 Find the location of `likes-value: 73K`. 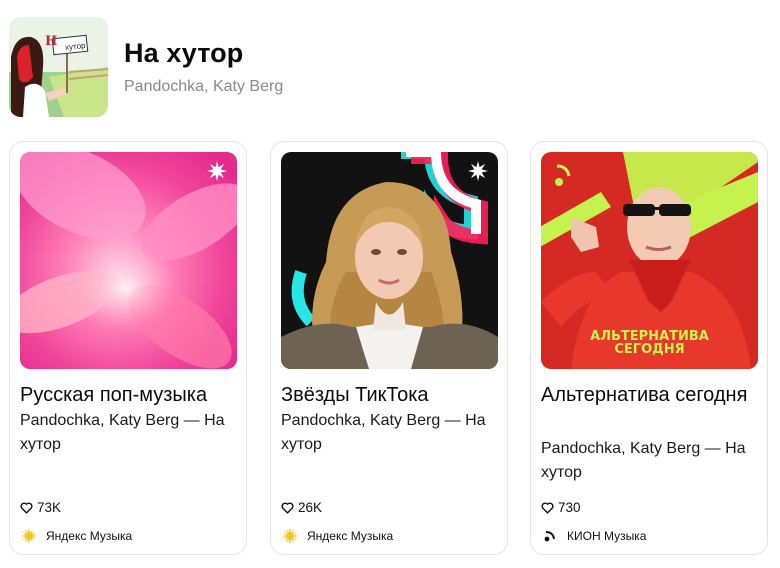

likes-value: 73K is located at coordinates (49, 507).